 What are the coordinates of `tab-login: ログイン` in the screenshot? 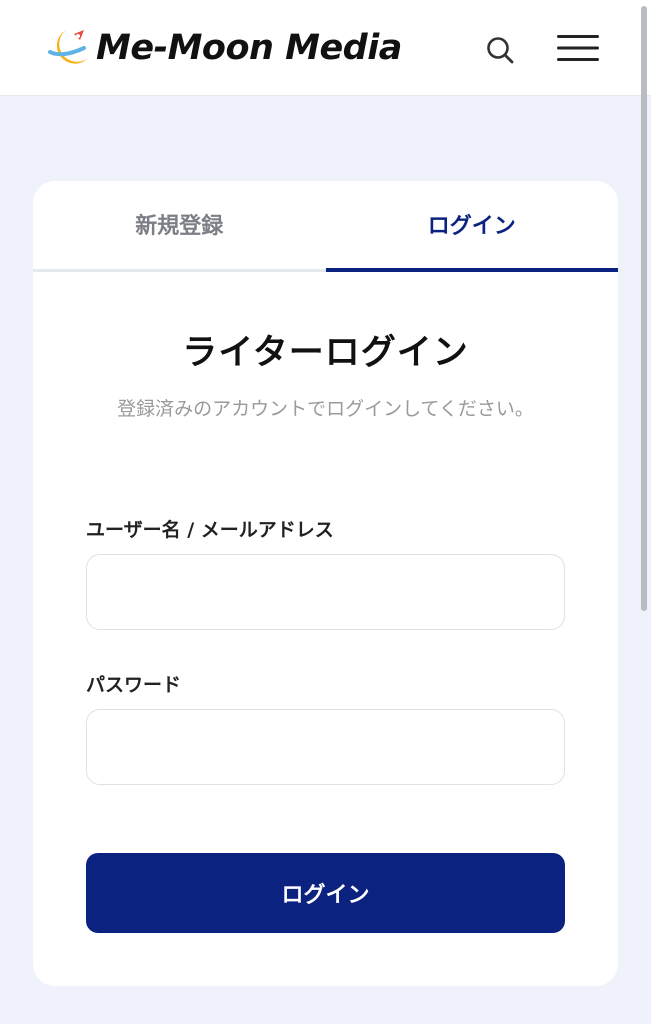 It's located at (471, 226).